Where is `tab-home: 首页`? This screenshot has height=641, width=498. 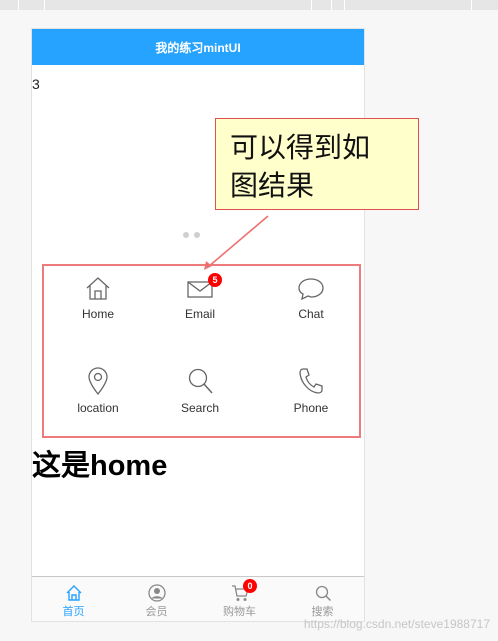
tab-home: 首页 is located at coordinates (73, 599).